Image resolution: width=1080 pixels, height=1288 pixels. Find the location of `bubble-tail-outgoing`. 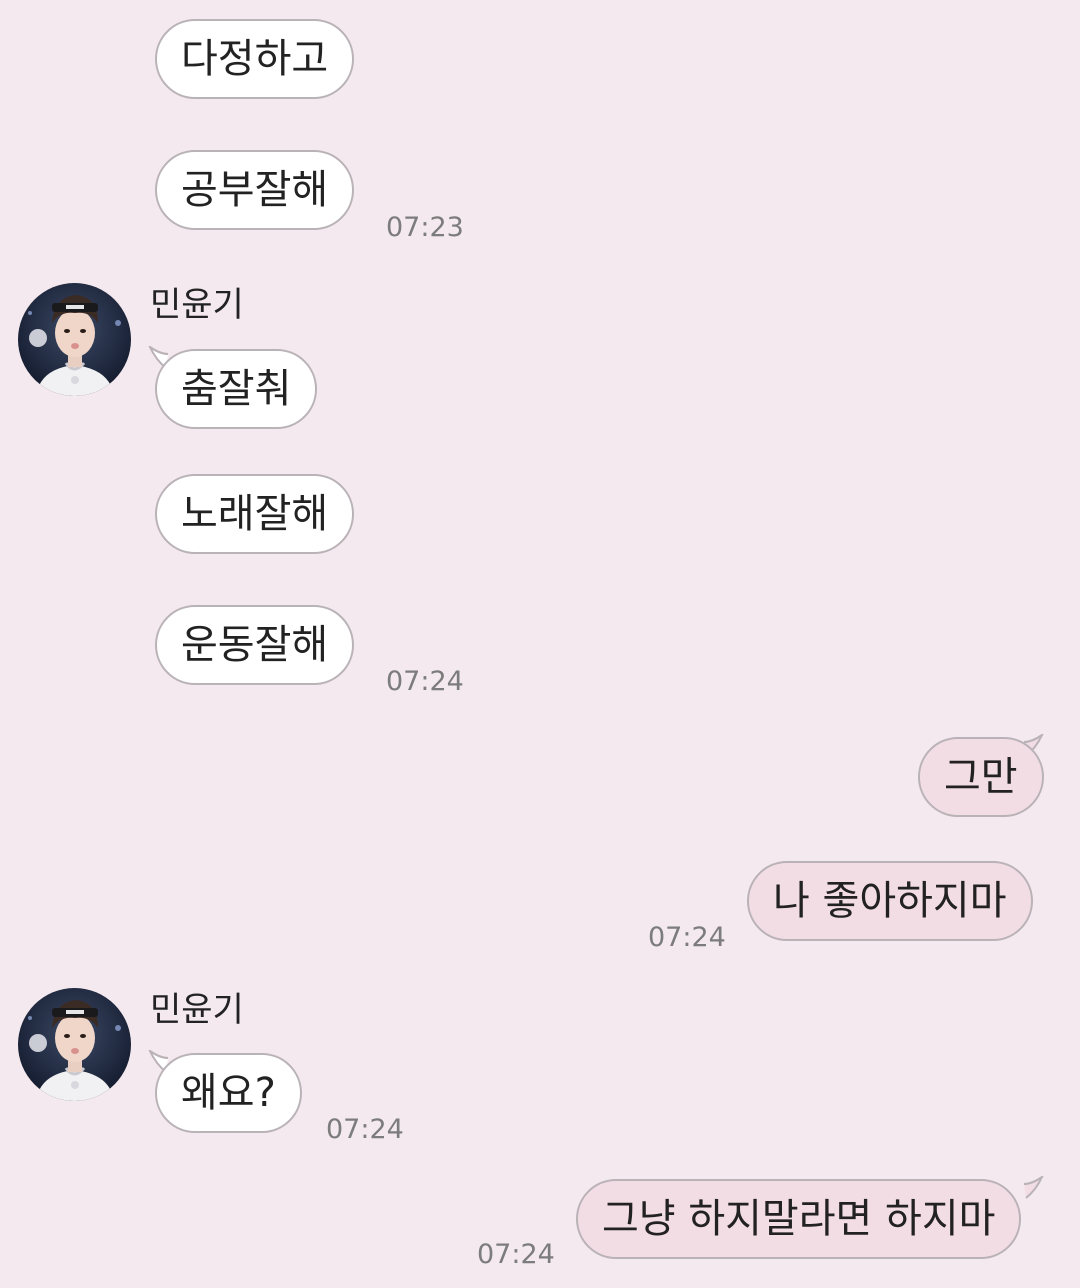

bubble-tail-outgoing is located at coordinates (1034, 1187).